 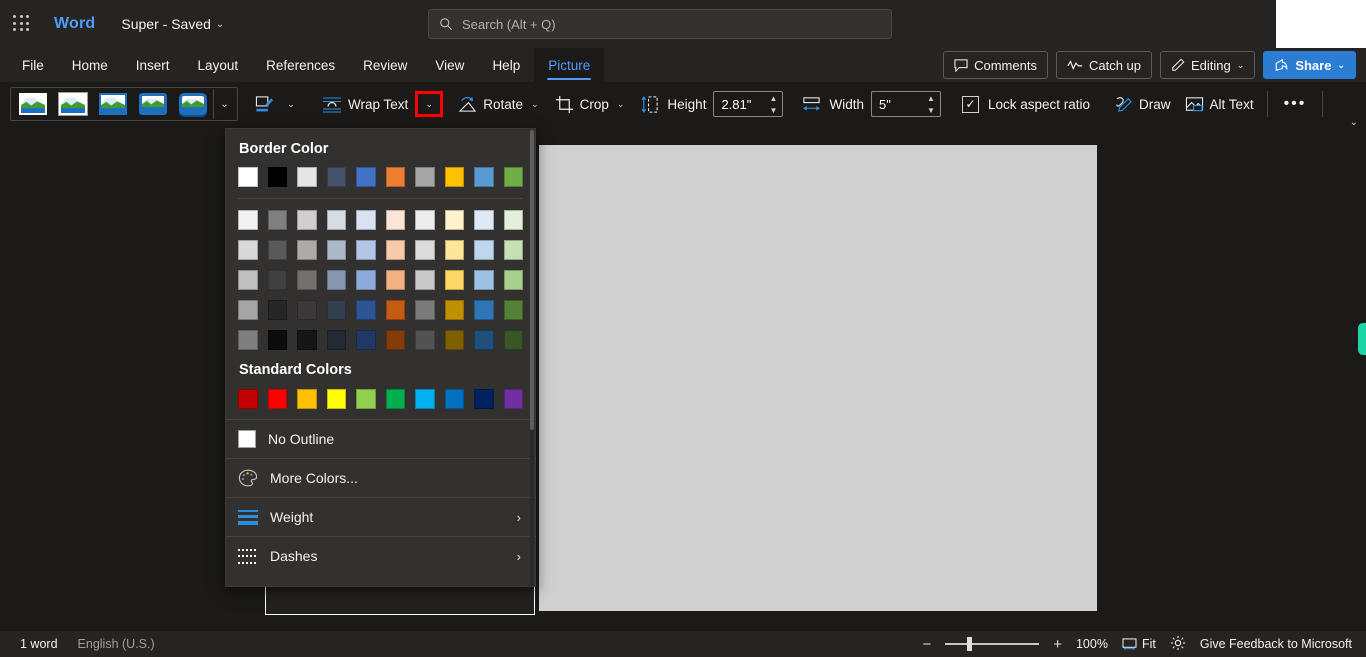 What do you see at coordinates (931, 104) in the screenshot?
I see `width-stepper: ▲ ▼` at bounding box center [931, 104].